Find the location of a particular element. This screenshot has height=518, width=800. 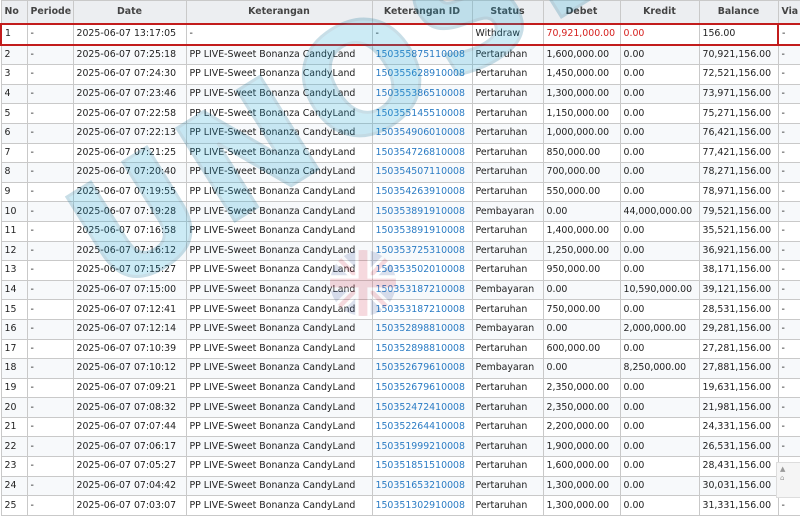

cell-keterangan-id: 150355145510008 is located at coordinates (422, 113).